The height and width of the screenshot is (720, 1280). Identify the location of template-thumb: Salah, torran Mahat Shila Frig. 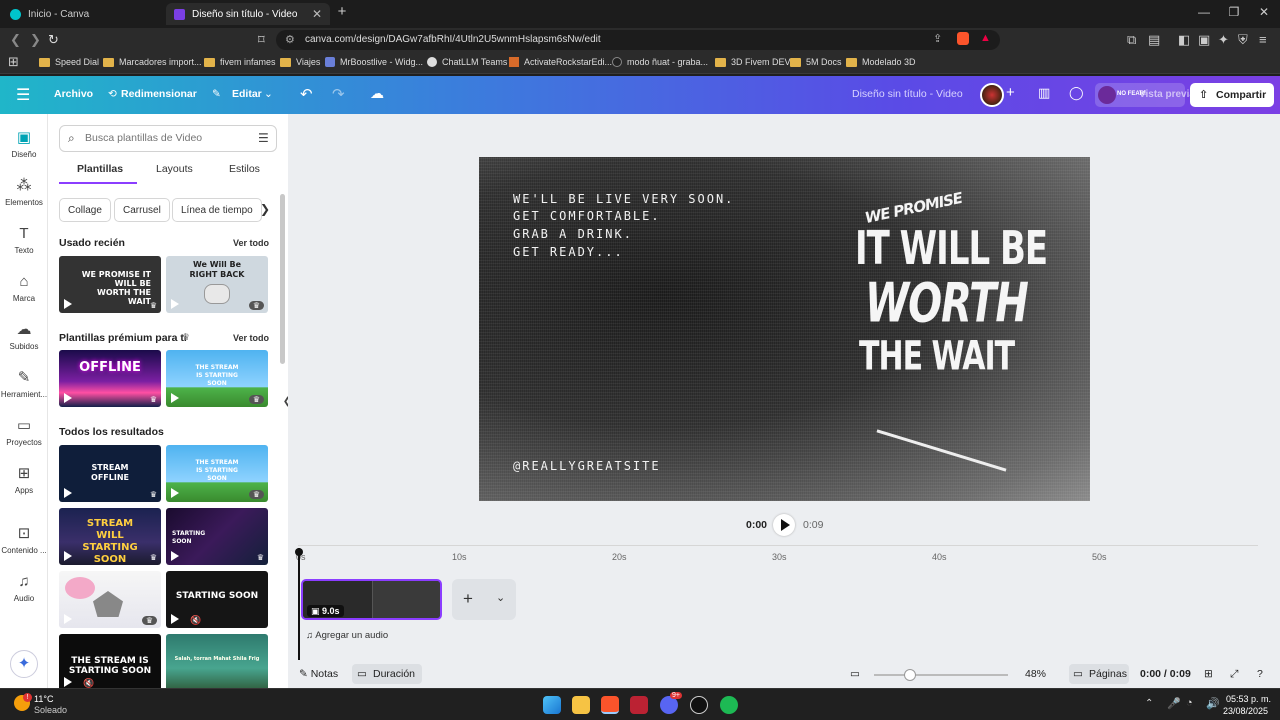
(217, 662).